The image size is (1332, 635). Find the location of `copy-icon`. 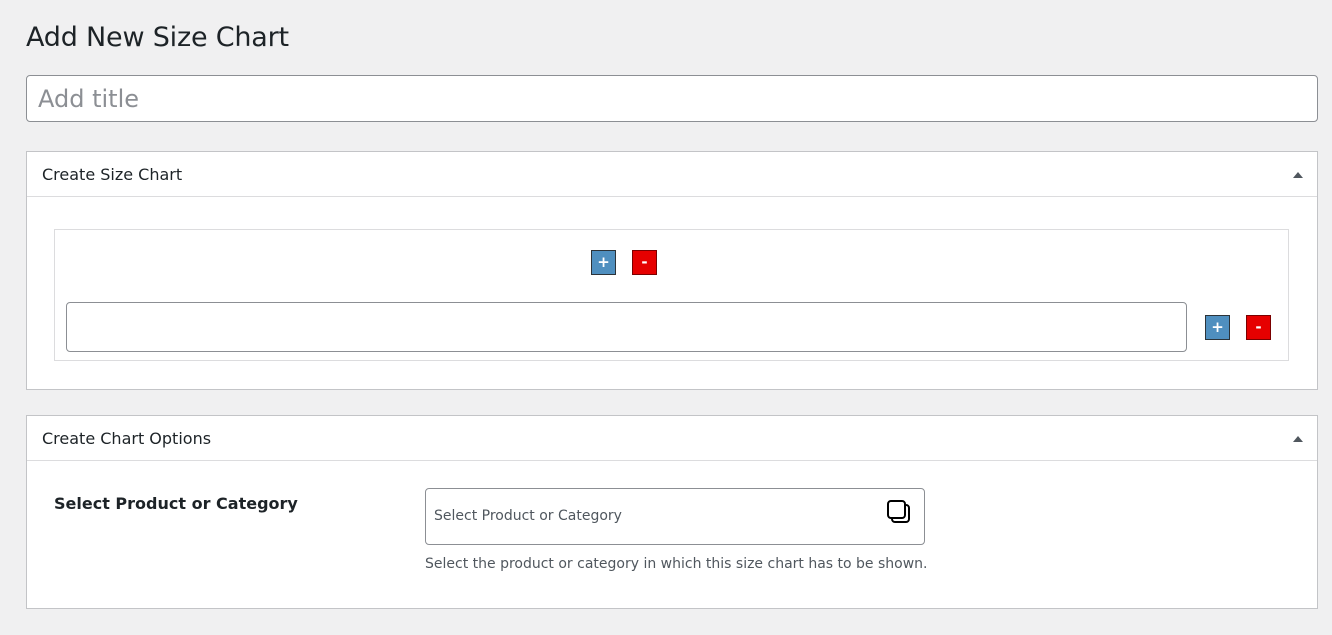

copy-icon is located at coordinates (899, 512).